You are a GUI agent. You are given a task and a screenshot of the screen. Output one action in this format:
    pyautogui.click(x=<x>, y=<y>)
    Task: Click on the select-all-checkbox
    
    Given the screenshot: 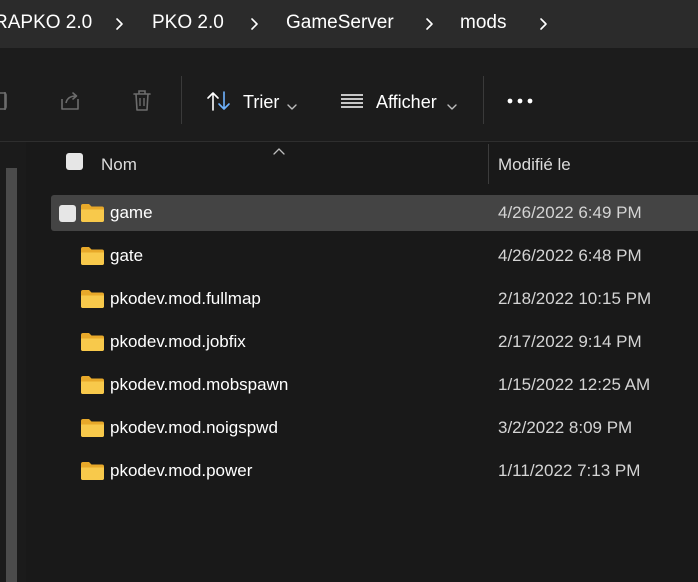 What is the action you would take?
    pyautogui.click(x=74, y=161)
    